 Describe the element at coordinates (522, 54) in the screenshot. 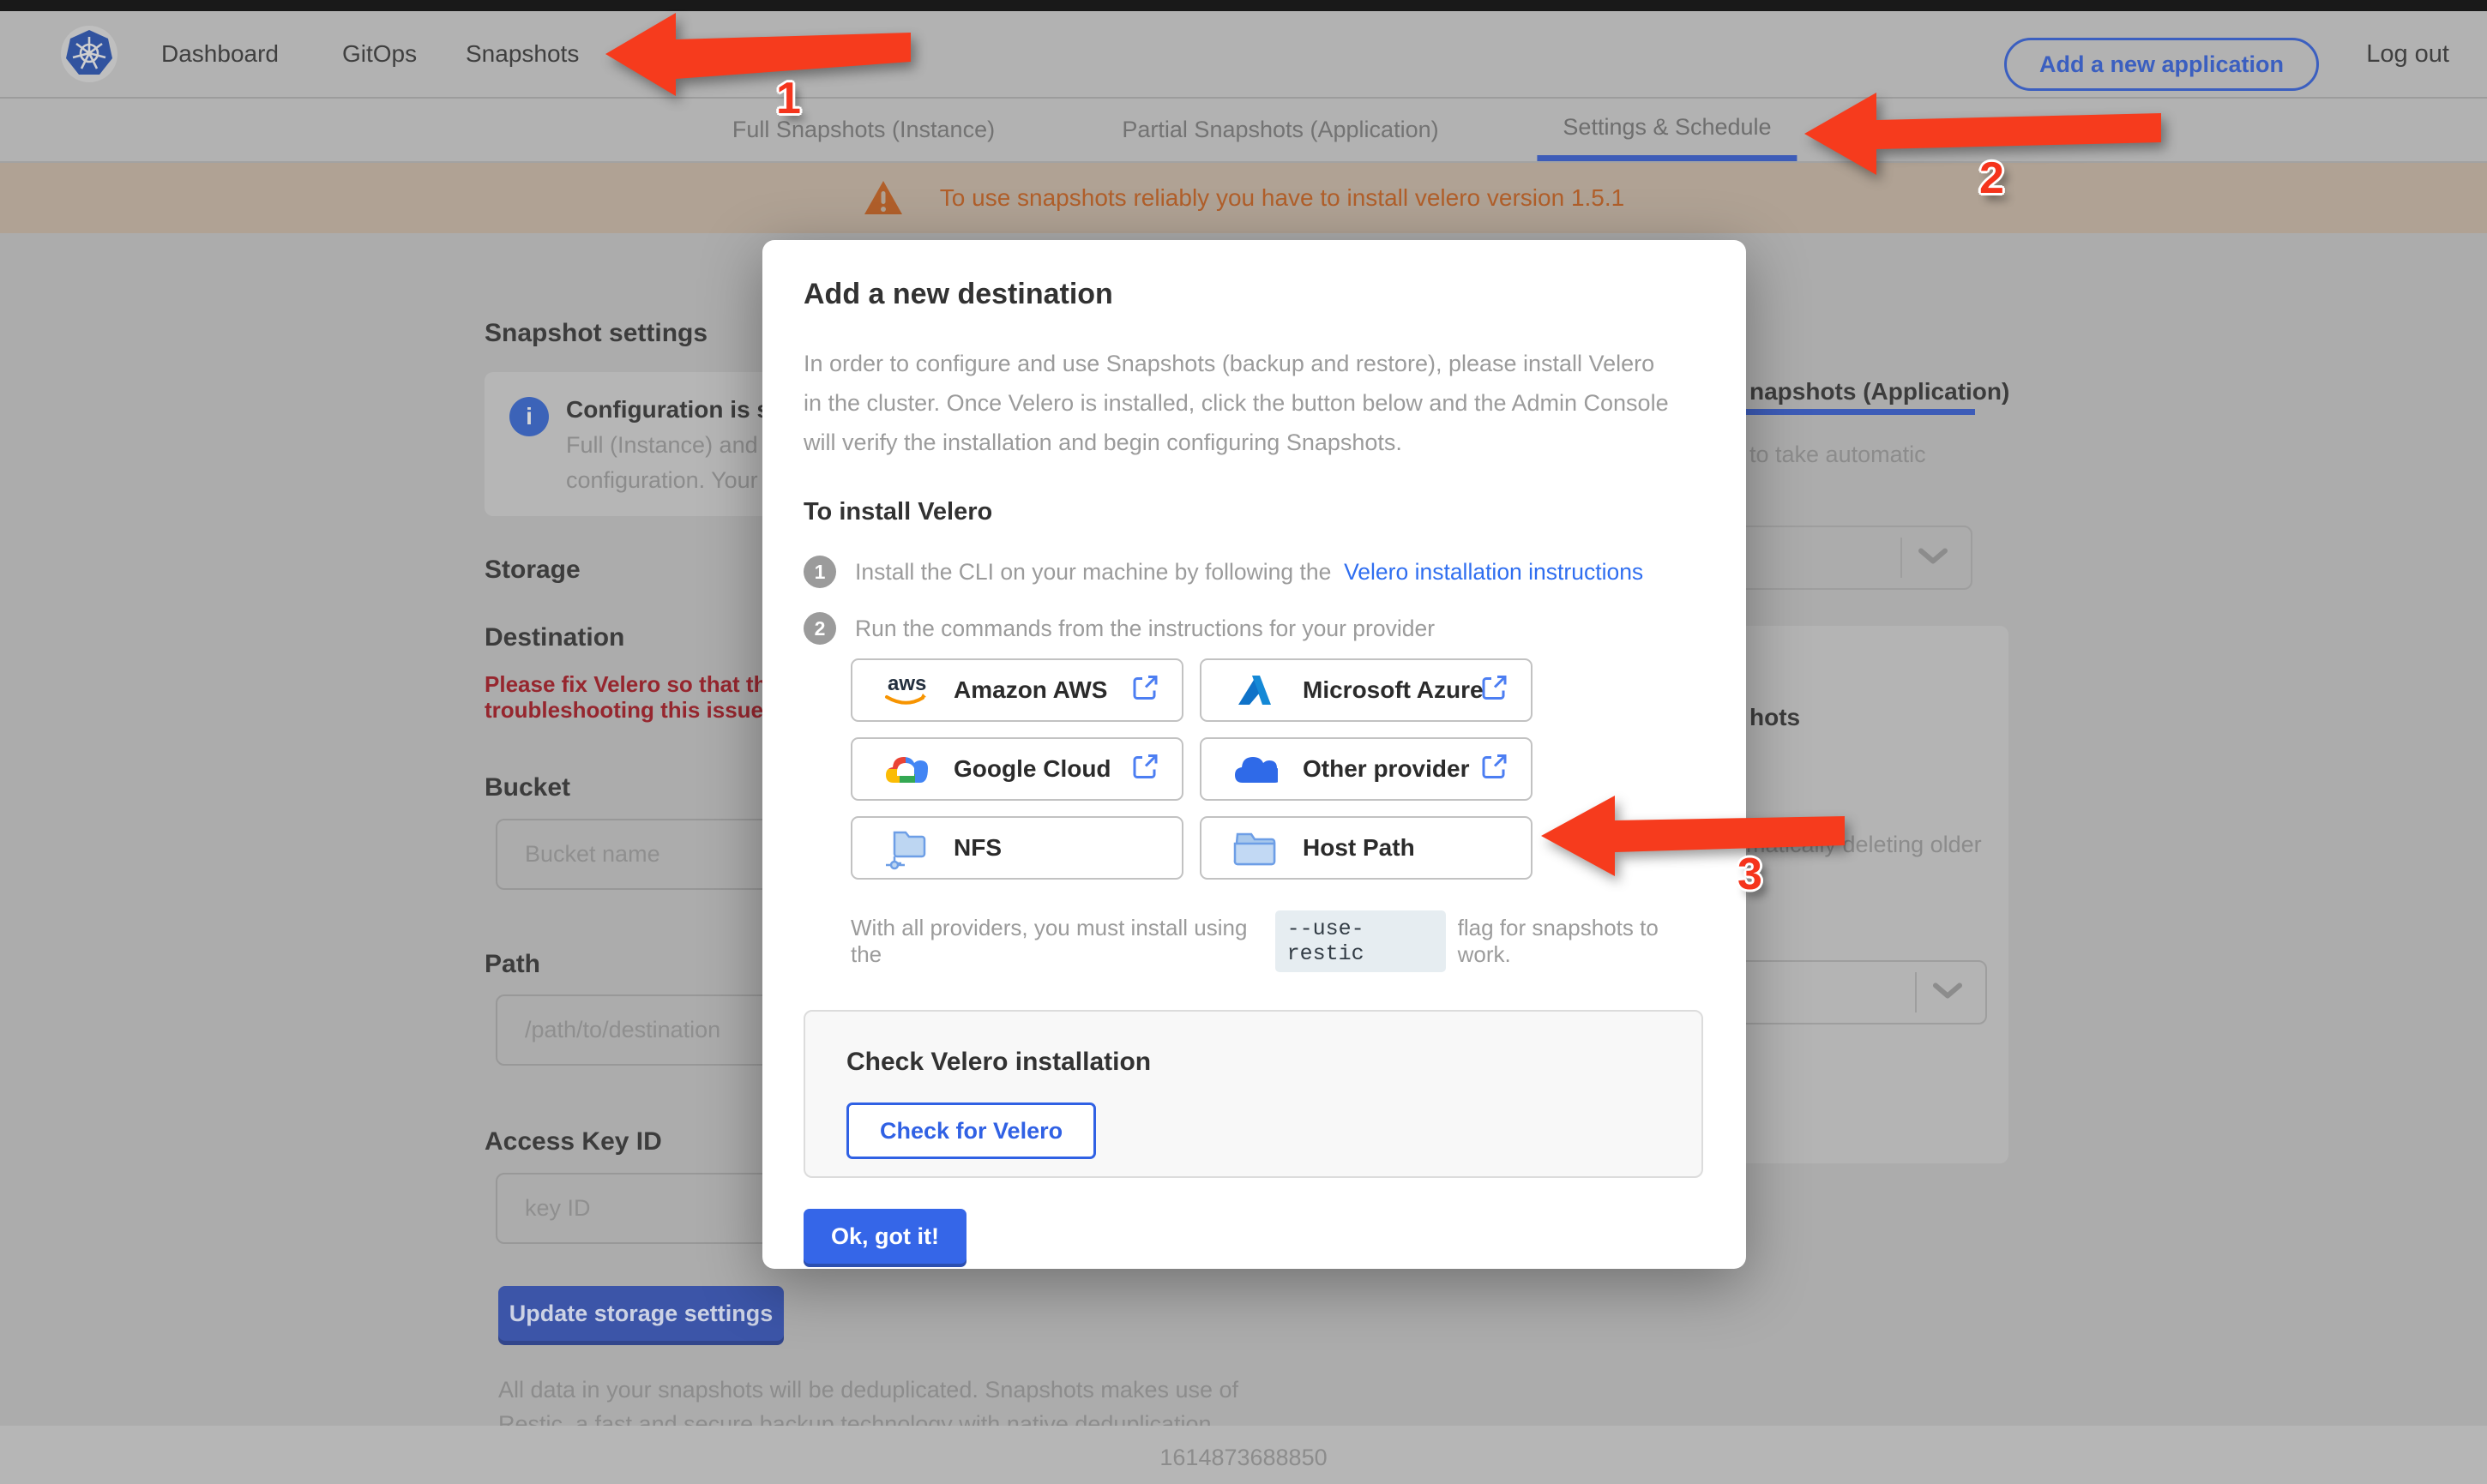

I see `nav-item-snapshots: Snapshots` at that location.